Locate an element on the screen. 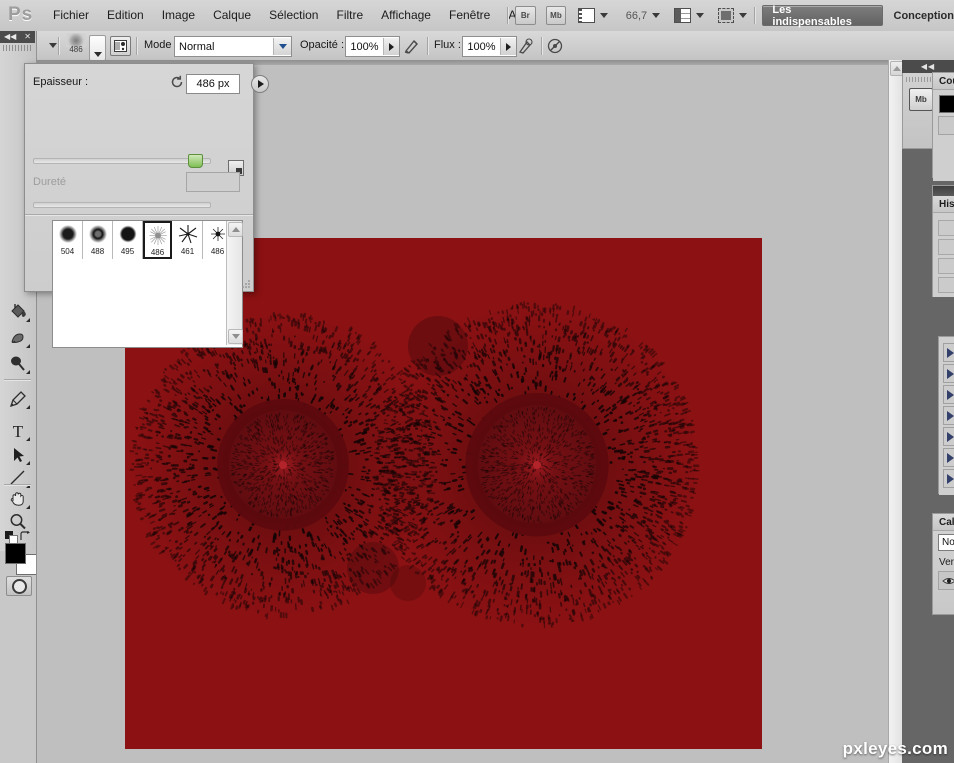 This screenshot has width=954, height=763. thickness-slider is located at coordinates (122, 161).